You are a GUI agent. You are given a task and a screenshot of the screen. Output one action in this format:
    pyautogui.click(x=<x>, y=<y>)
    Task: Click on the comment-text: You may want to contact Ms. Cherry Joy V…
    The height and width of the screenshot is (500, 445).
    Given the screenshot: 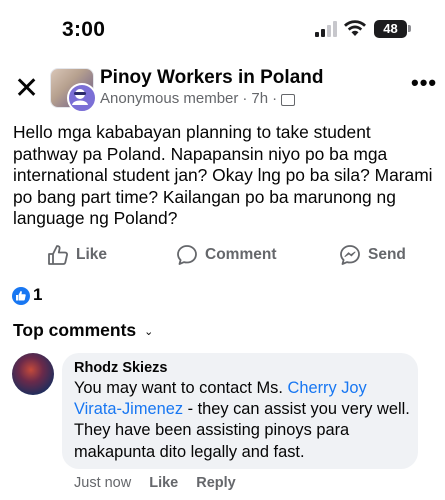 What is the action you would take?
    pyautogui.click(x=244, y=420)
    